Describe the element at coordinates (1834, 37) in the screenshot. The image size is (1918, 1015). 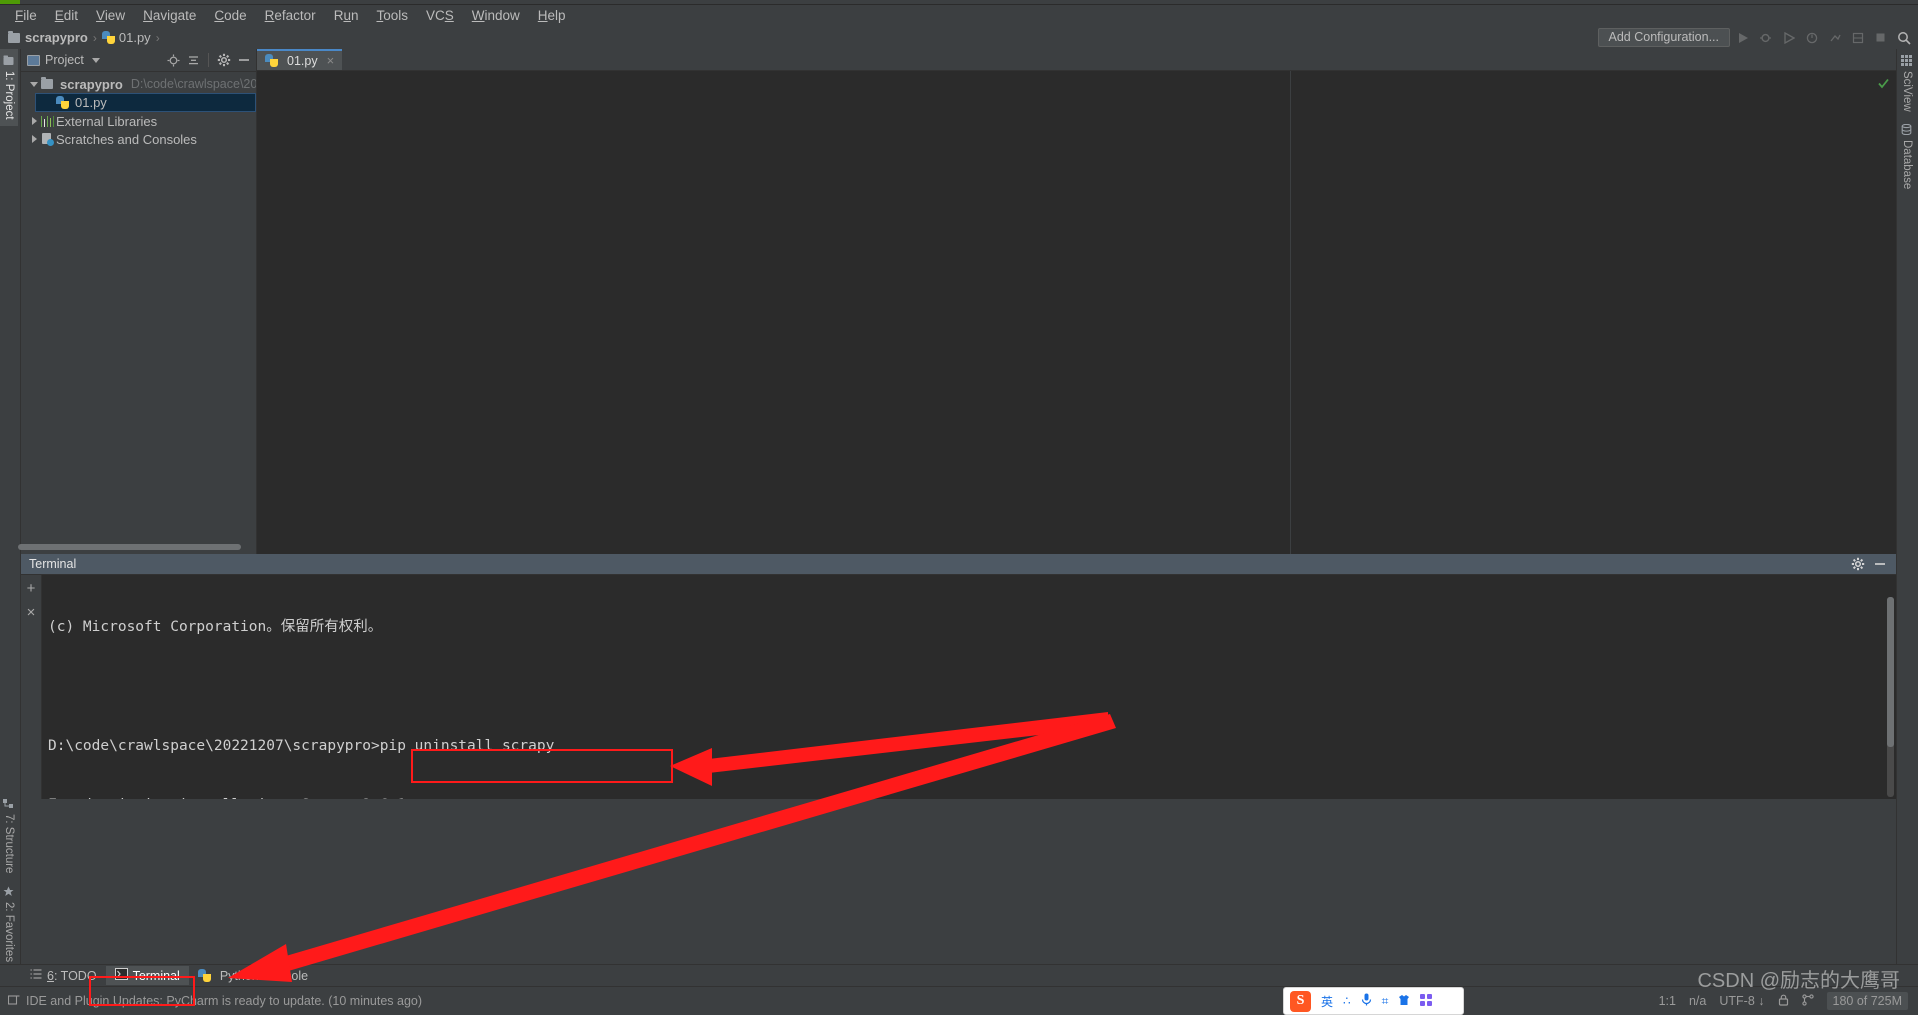
I see `run-with-profiler-button` at that location.